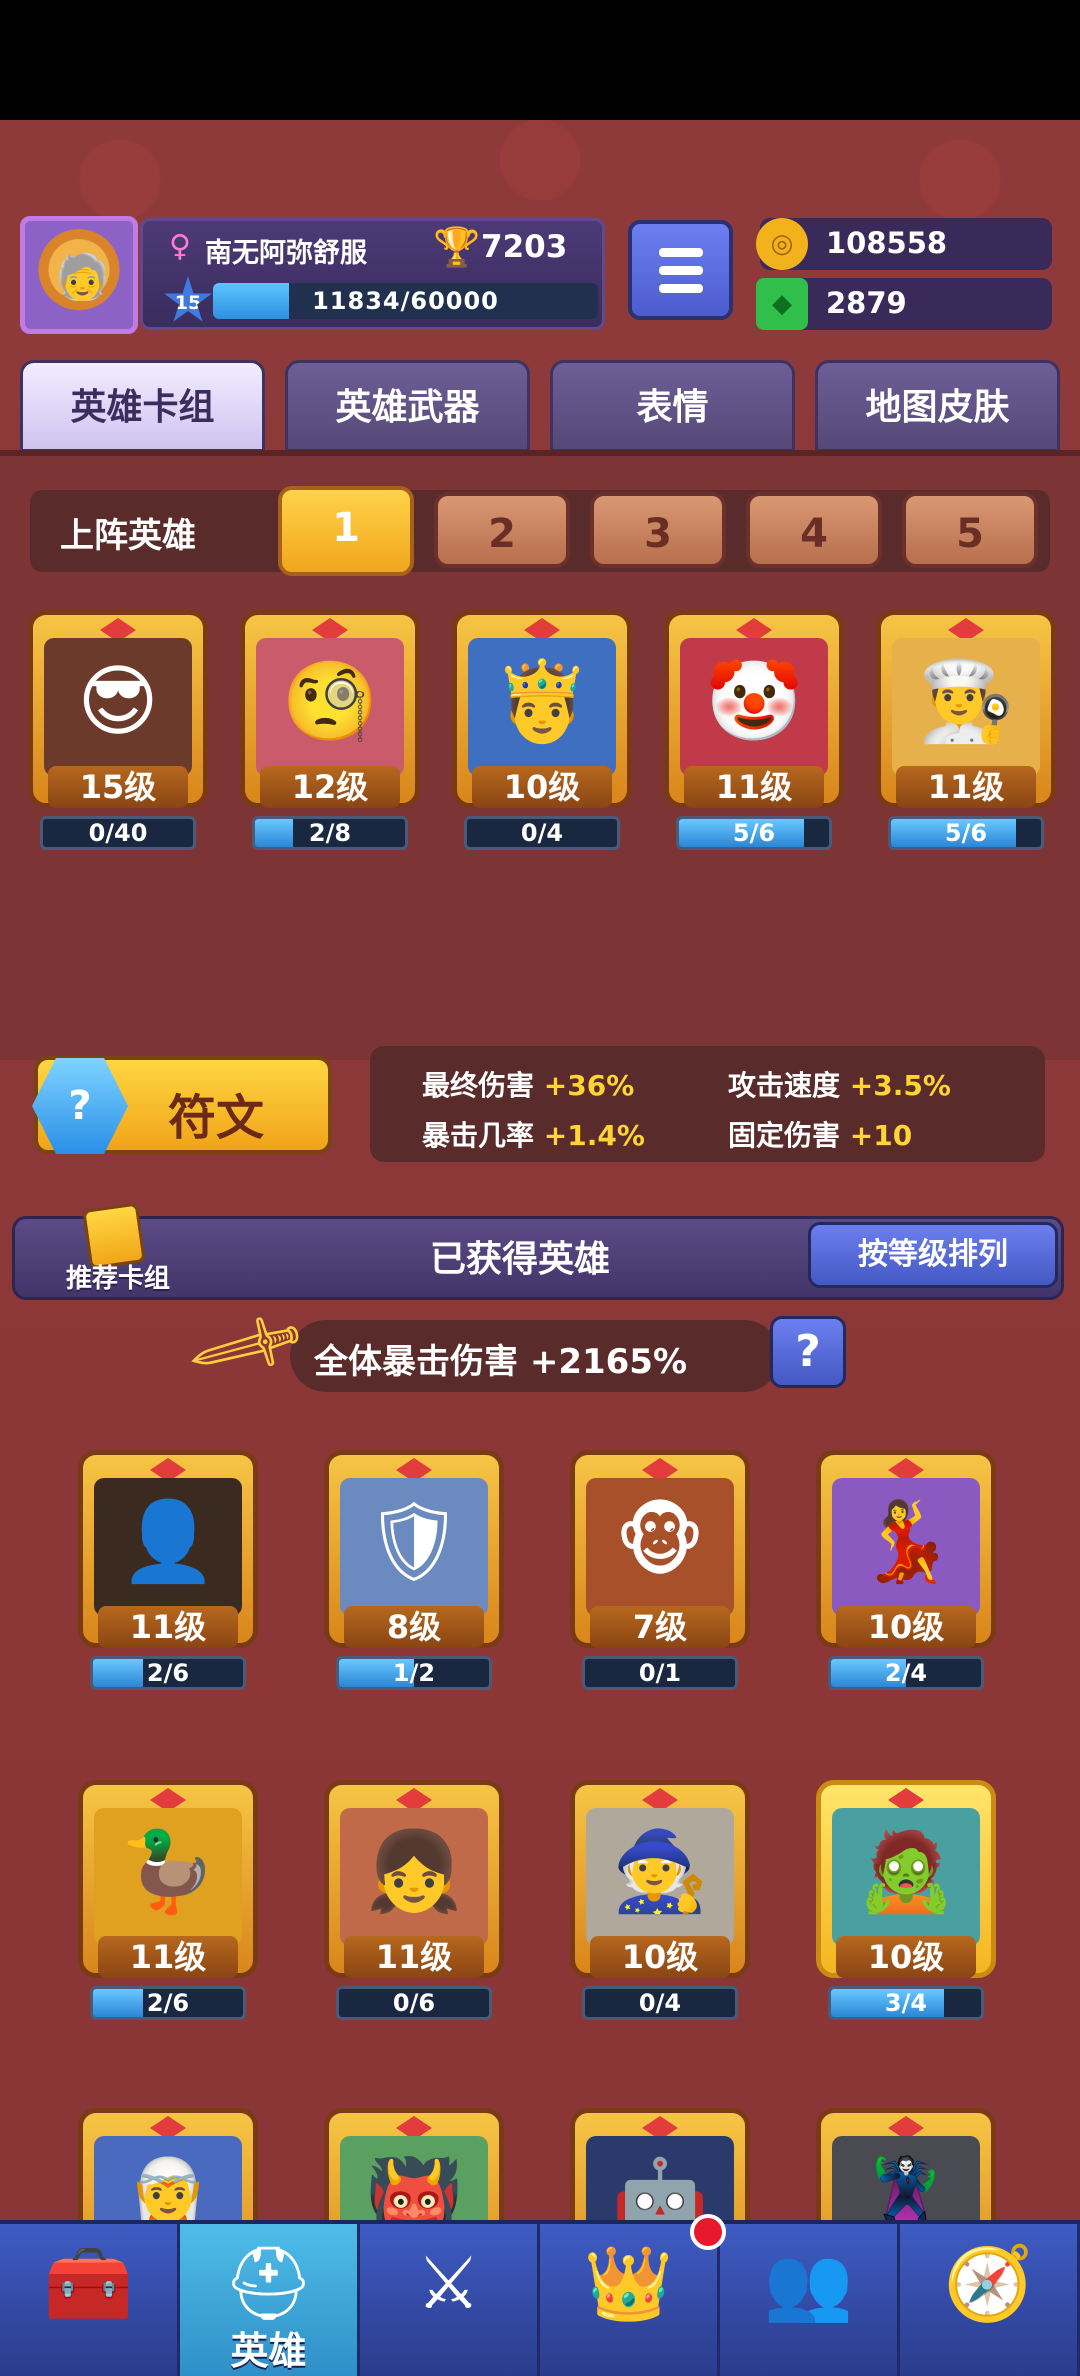  I want to click on hero-portrait: 🛡, so click(414, 1547).